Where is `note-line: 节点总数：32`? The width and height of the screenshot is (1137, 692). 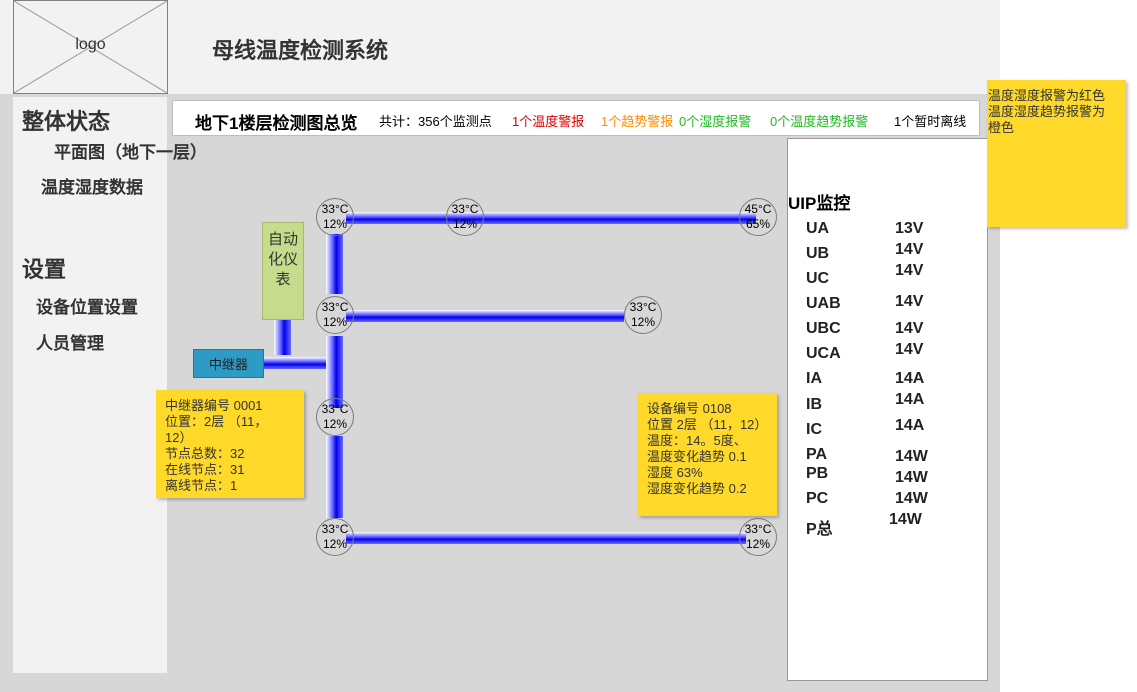 note-line: 节点总数：32 is located at coordinates (205, 453).